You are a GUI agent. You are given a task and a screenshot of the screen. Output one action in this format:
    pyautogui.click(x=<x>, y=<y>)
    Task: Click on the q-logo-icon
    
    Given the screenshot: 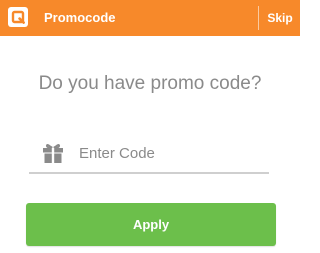 What is the action you would take?
    pyautogui.click(x=18, y=17)
    